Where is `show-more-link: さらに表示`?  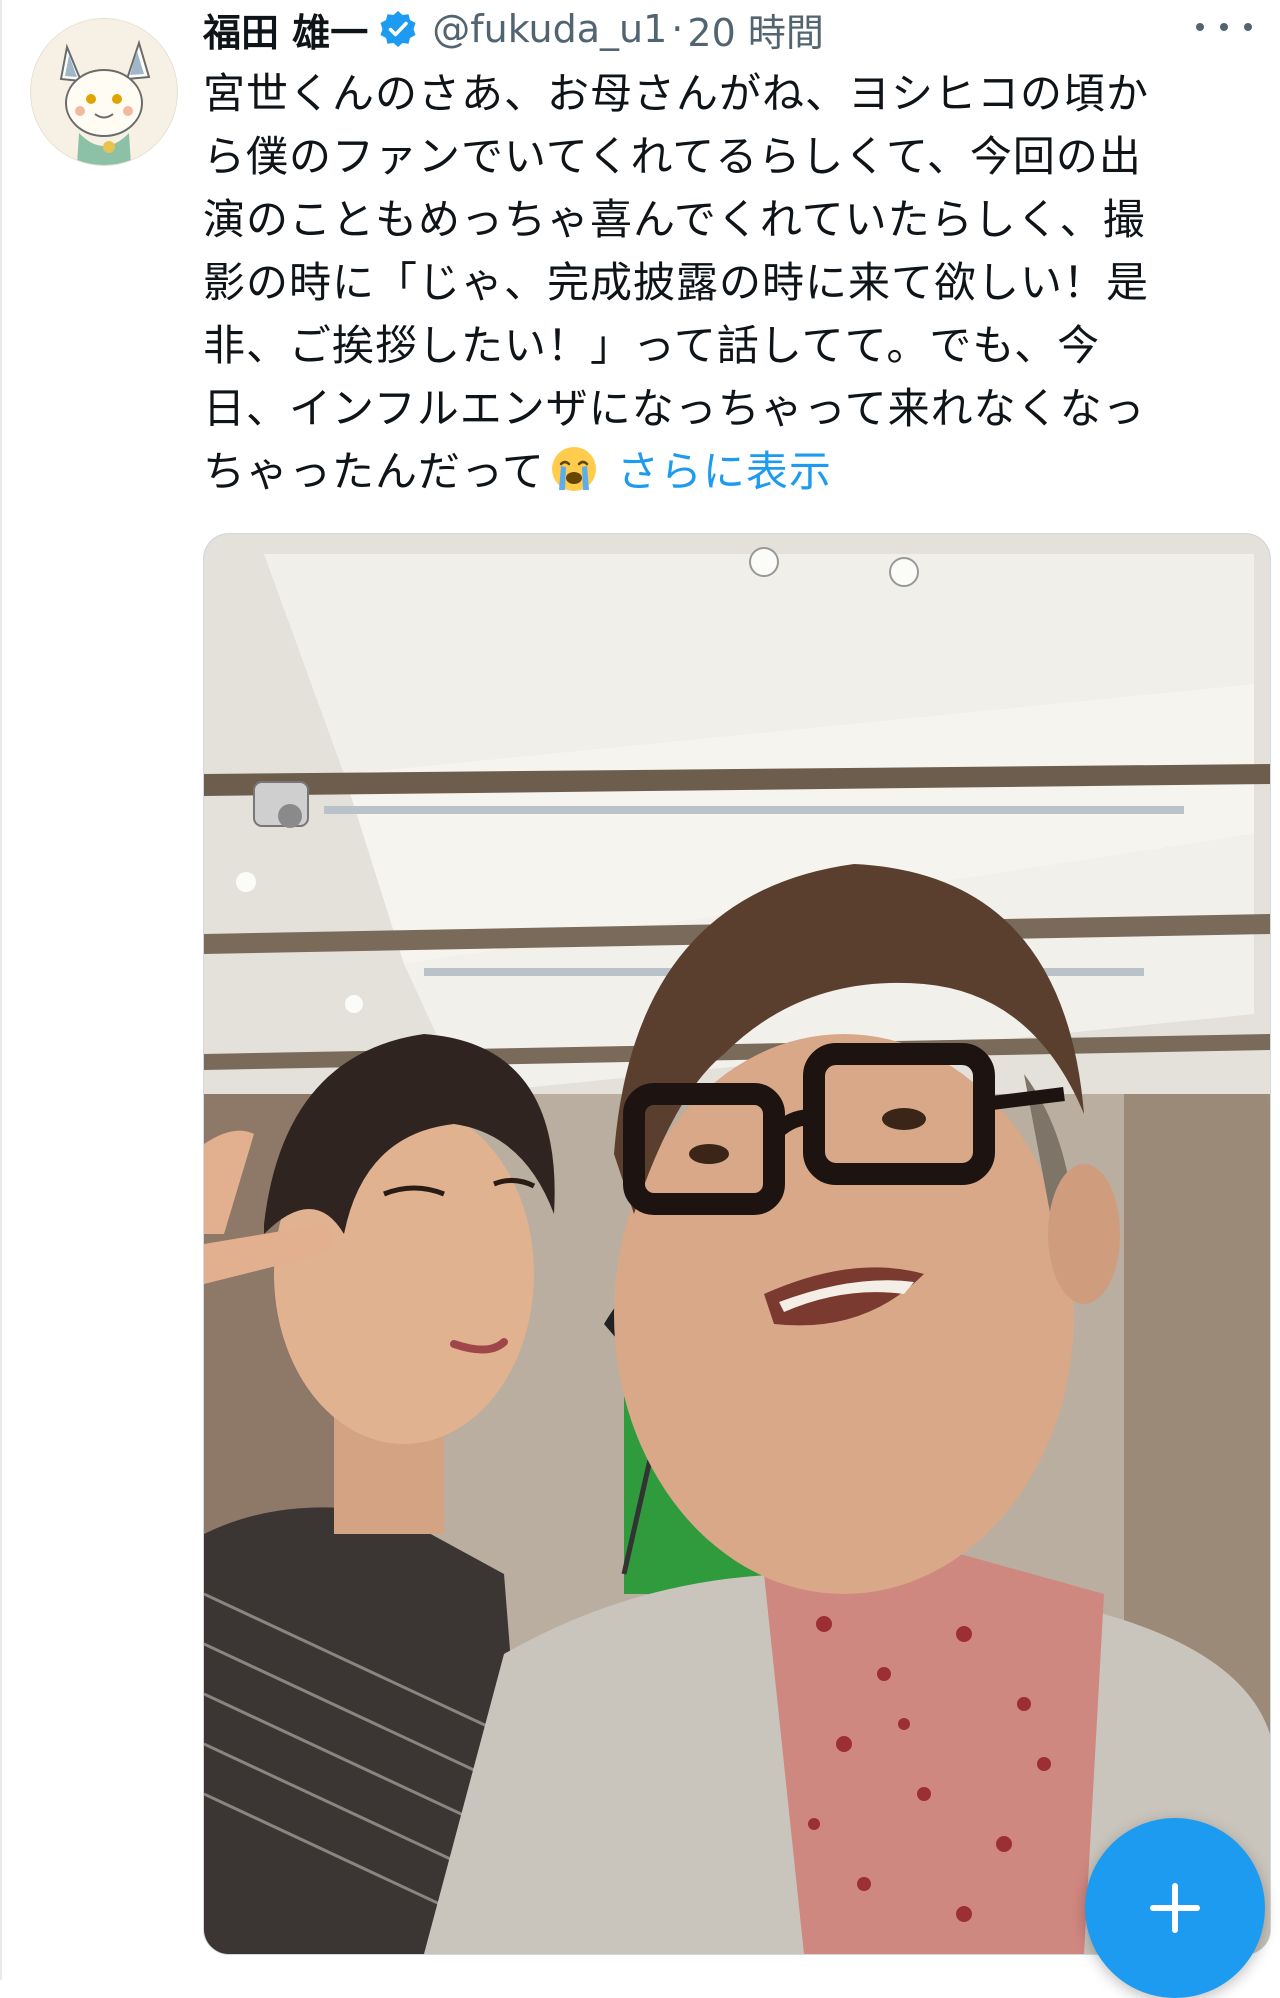
show-more-link: さらに表示 is located at coordinates (724, 471).